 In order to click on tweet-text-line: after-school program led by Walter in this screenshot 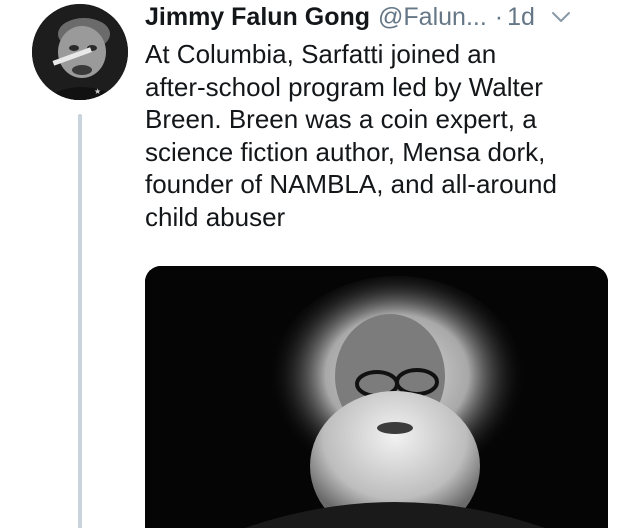, I will do `click(344, 86)`.